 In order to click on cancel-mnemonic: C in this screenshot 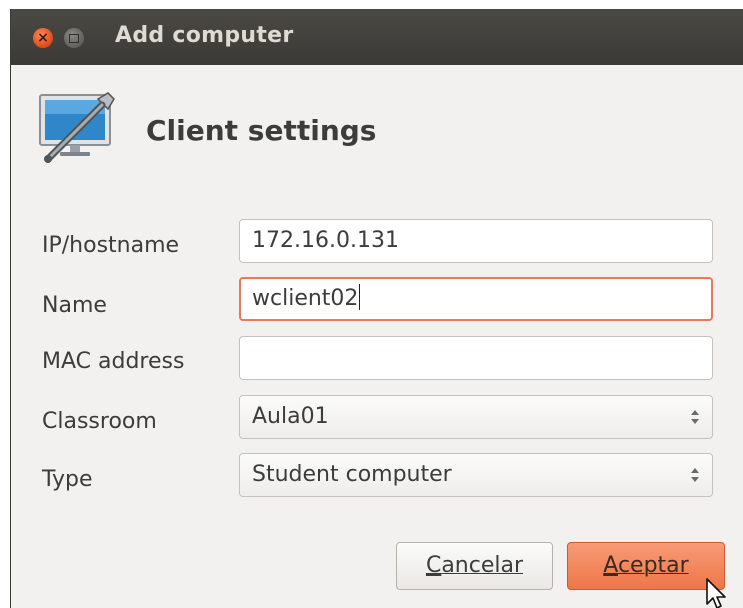, I will do `click(433, 565)`.